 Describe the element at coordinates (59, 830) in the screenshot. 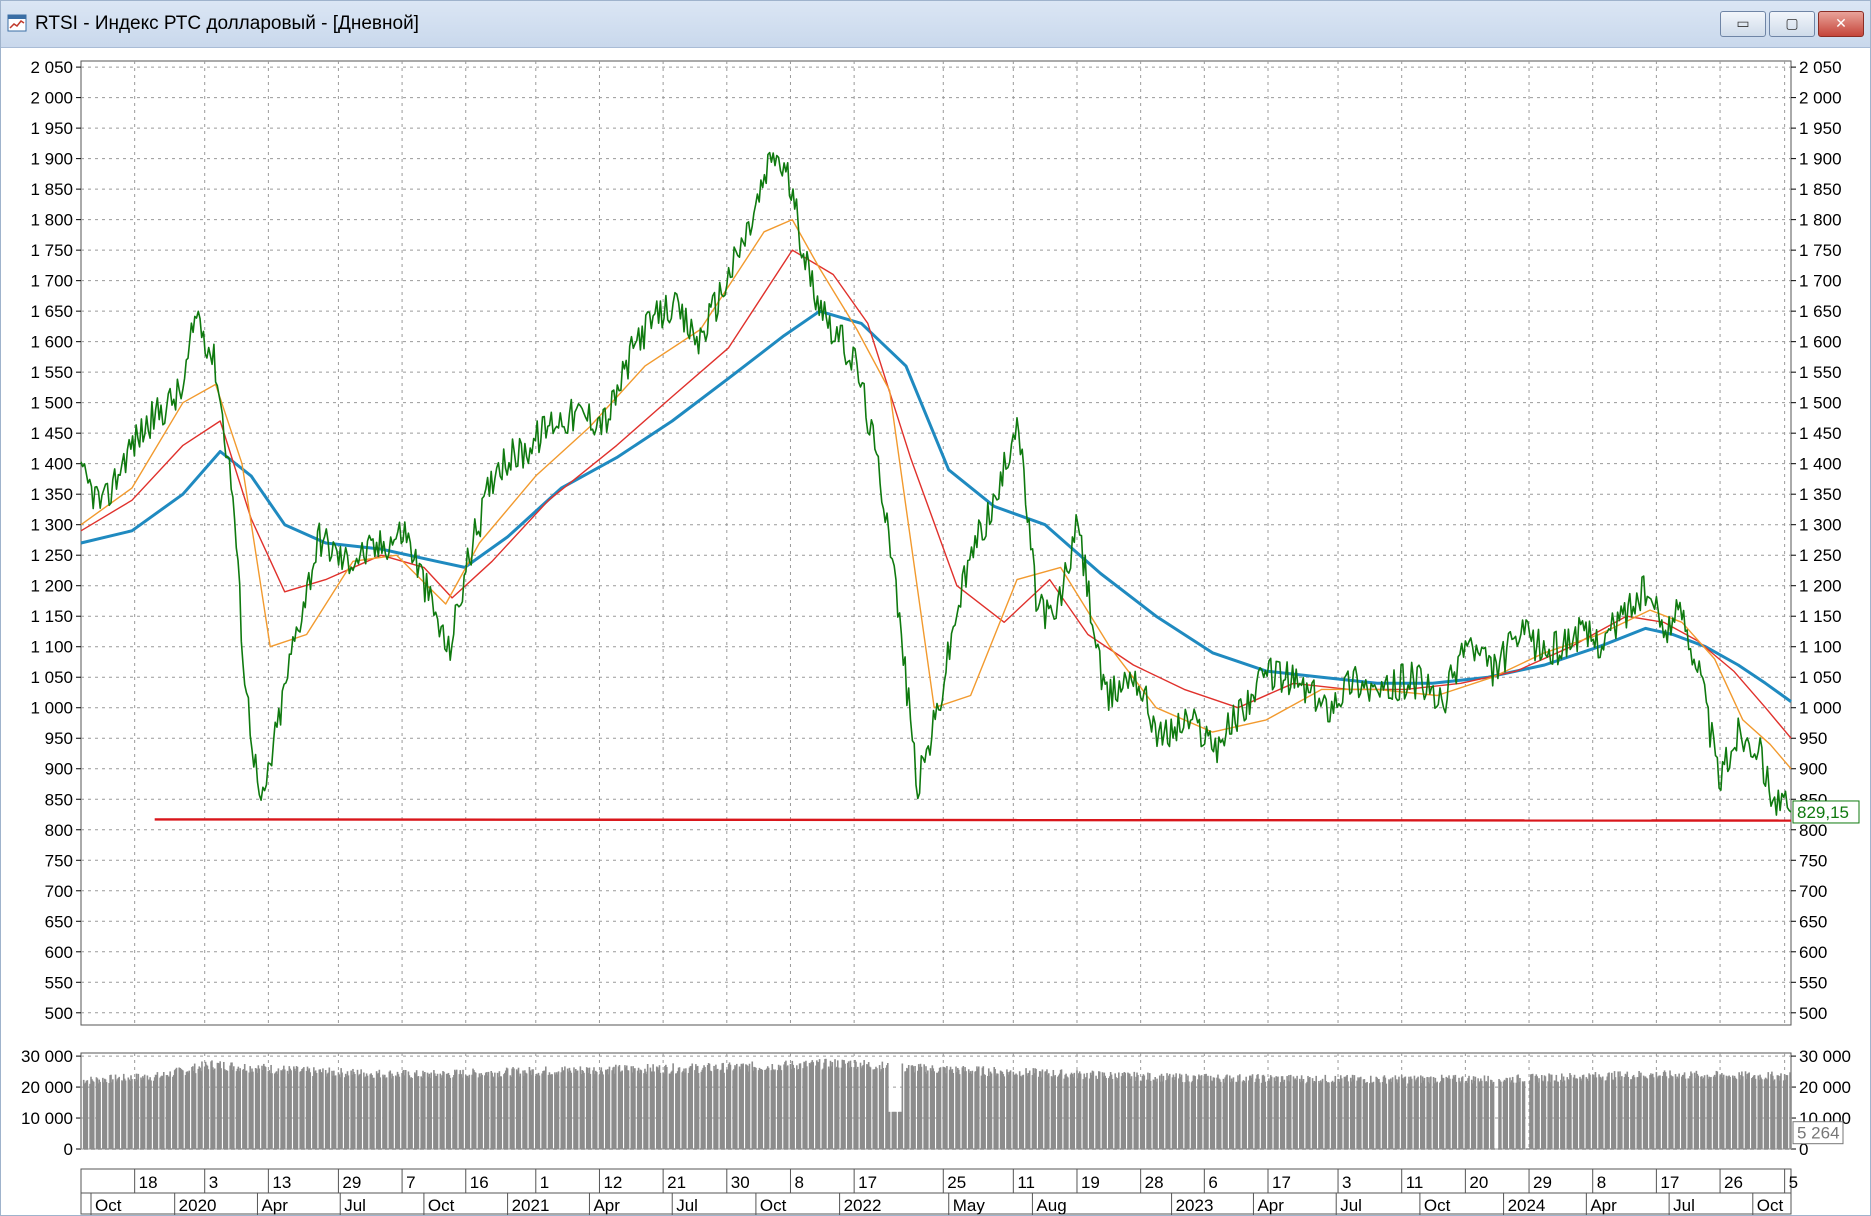

I see `y-tick-label-left: 800` at that location.